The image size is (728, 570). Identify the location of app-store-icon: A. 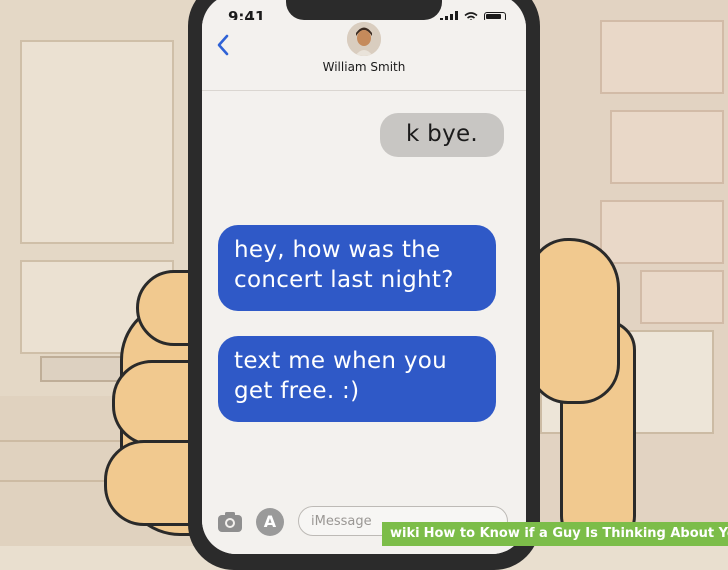
(270, 522).